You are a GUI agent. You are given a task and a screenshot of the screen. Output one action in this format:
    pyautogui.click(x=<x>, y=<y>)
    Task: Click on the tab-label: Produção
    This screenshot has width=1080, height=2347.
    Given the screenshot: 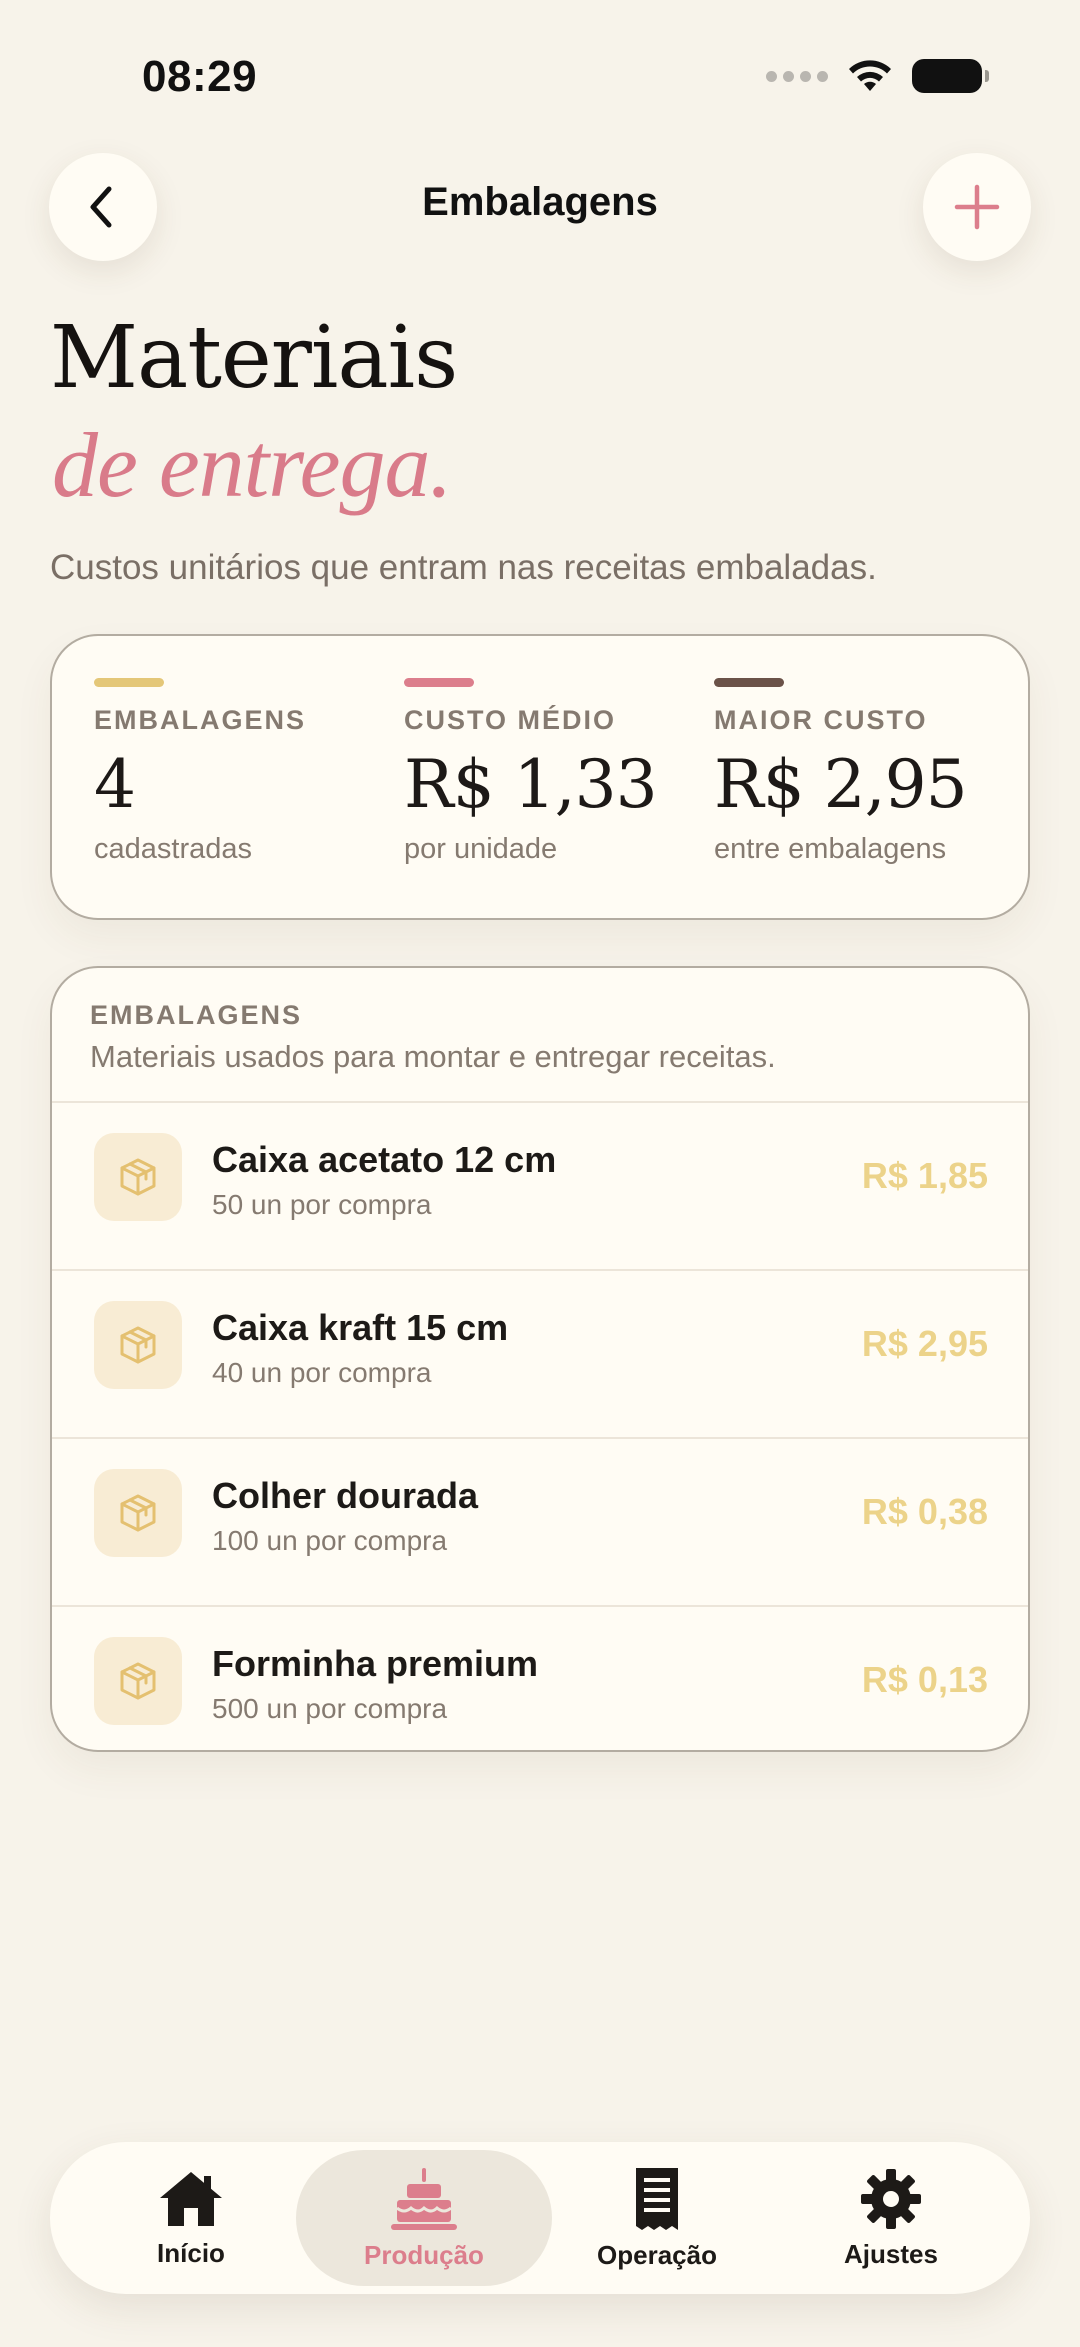 What is the action you would take?
    pyautogui.click(x=424, y=2254)
    